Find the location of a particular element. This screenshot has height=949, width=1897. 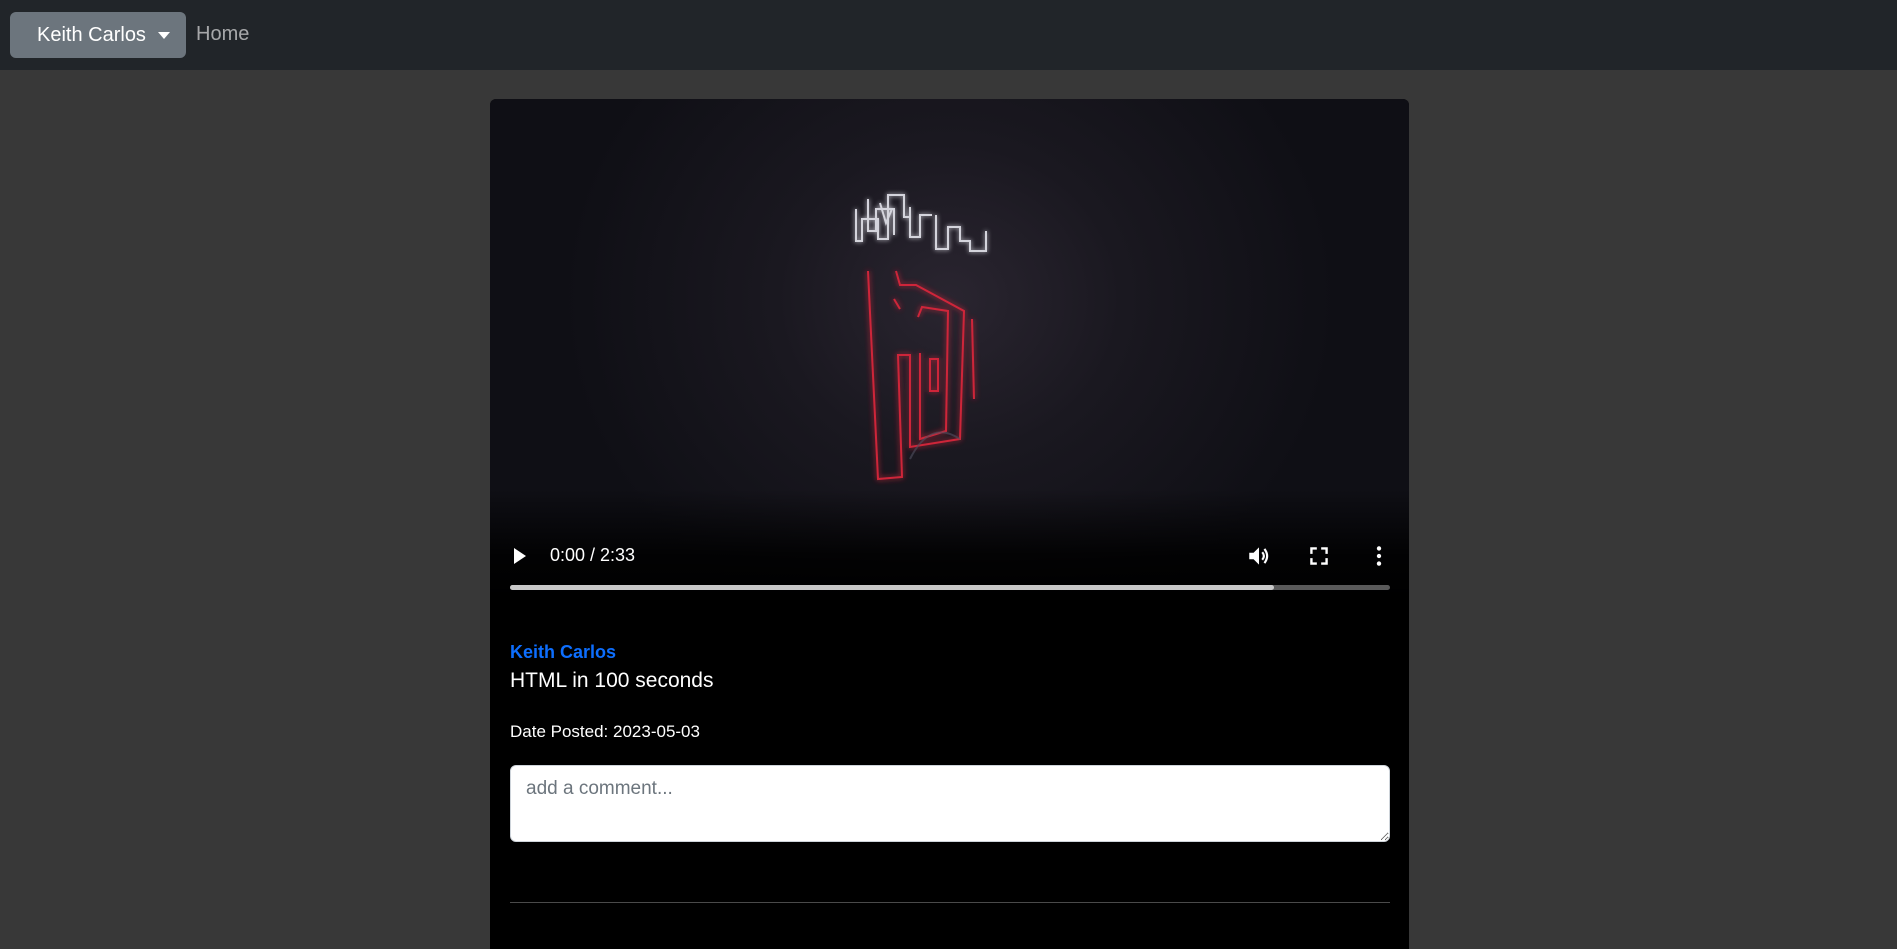

user-dropdown-label: Keith Carlos is located at coordinates (91, 34).